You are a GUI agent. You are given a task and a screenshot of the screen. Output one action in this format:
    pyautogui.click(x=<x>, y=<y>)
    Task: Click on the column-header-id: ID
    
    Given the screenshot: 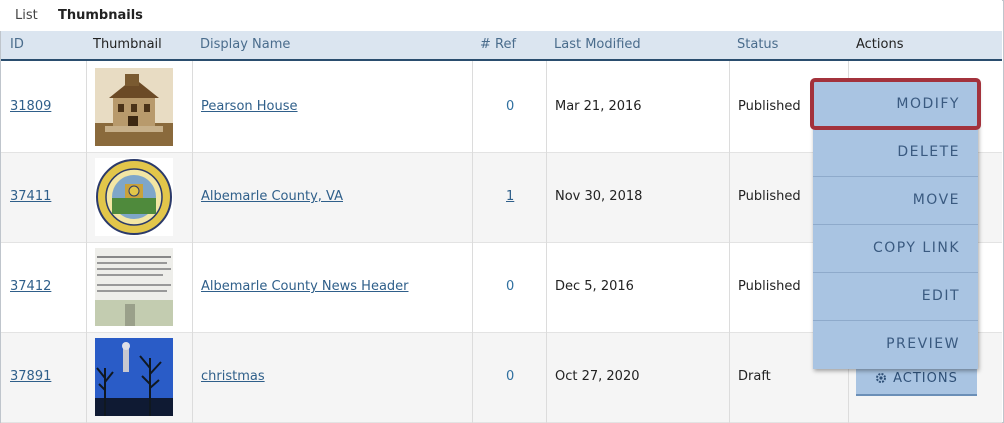 What is the action you would take?
    pyautogui.click(x=17, y=44)
    